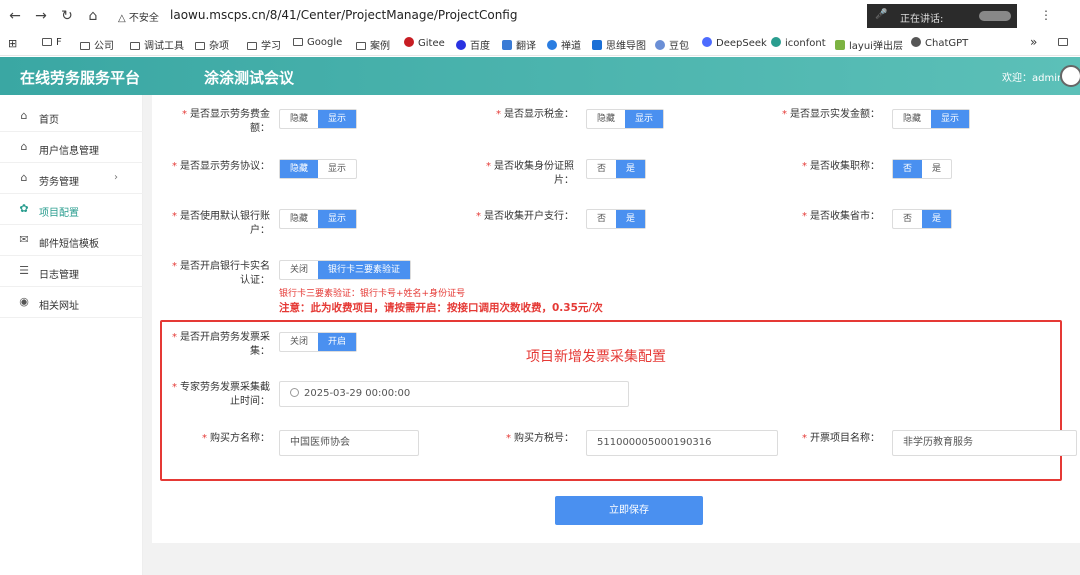 This screenshot has height=575, width=1080. I want to click on collect-branch-toggle: 否 是, so click(616, 219).